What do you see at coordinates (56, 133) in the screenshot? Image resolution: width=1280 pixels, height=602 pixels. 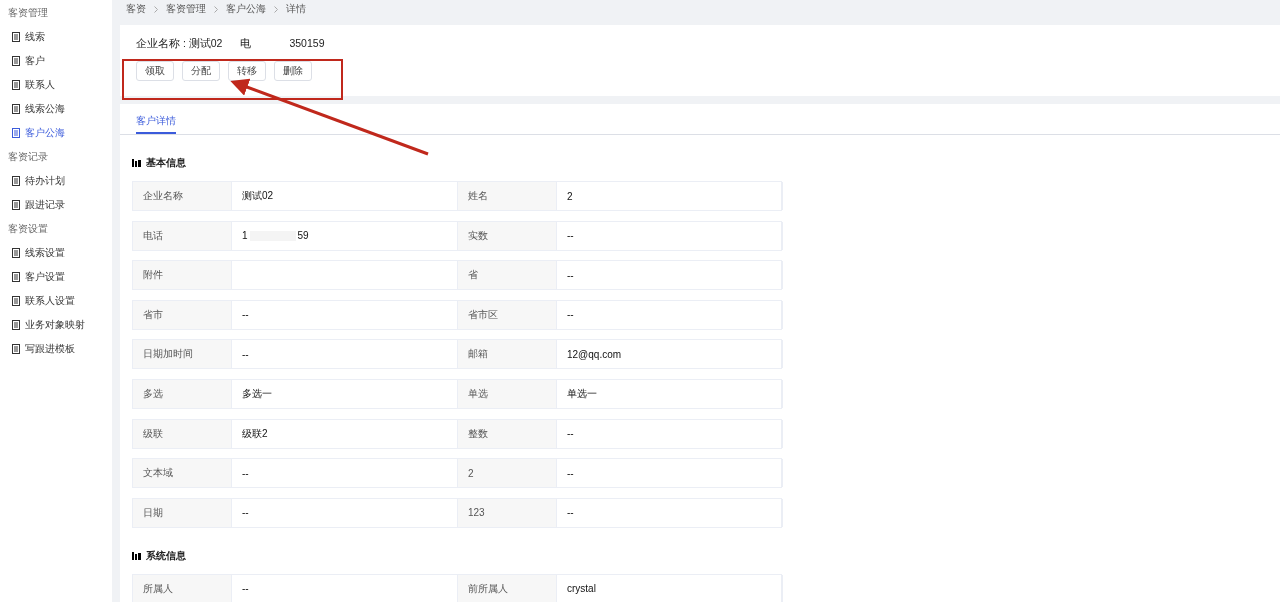 I see `sidebar-item: 客户公海` at bounding box center [56, 133].